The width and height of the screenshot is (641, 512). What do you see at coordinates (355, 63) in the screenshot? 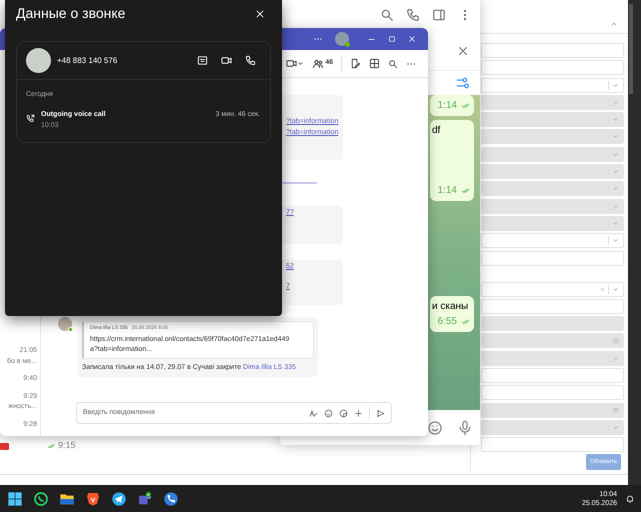
I see `edit-icon` at bounding box center [355, 63].